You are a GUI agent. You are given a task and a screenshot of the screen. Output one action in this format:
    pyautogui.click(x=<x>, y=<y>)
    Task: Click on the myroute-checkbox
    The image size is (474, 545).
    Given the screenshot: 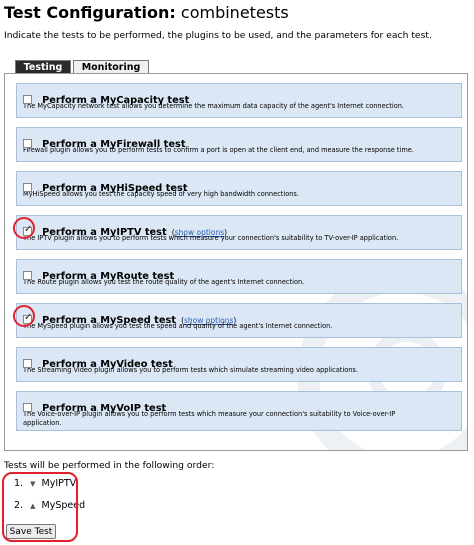 What is the action you would take?
    pyautogui.click(x=27, y=275)
    